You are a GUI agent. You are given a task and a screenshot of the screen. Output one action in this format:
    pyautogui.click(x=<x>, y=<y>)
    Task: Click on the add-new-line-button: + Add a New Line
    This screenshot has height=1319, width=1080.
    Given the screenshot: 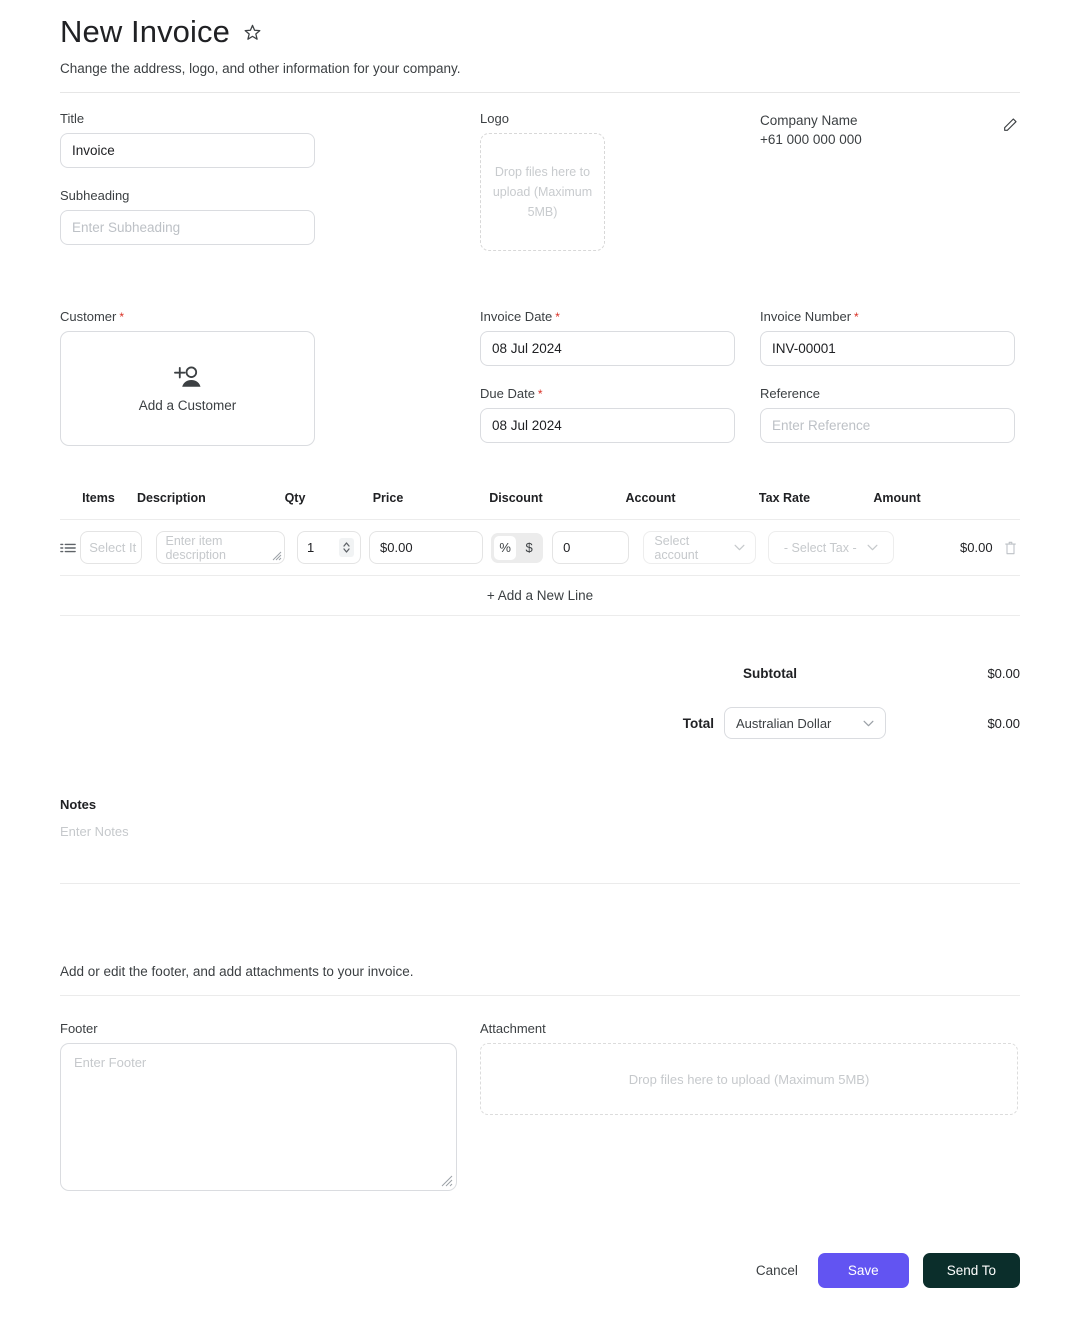 What is the action you would take?
    pyautogui.click(x=540, y=595)
    